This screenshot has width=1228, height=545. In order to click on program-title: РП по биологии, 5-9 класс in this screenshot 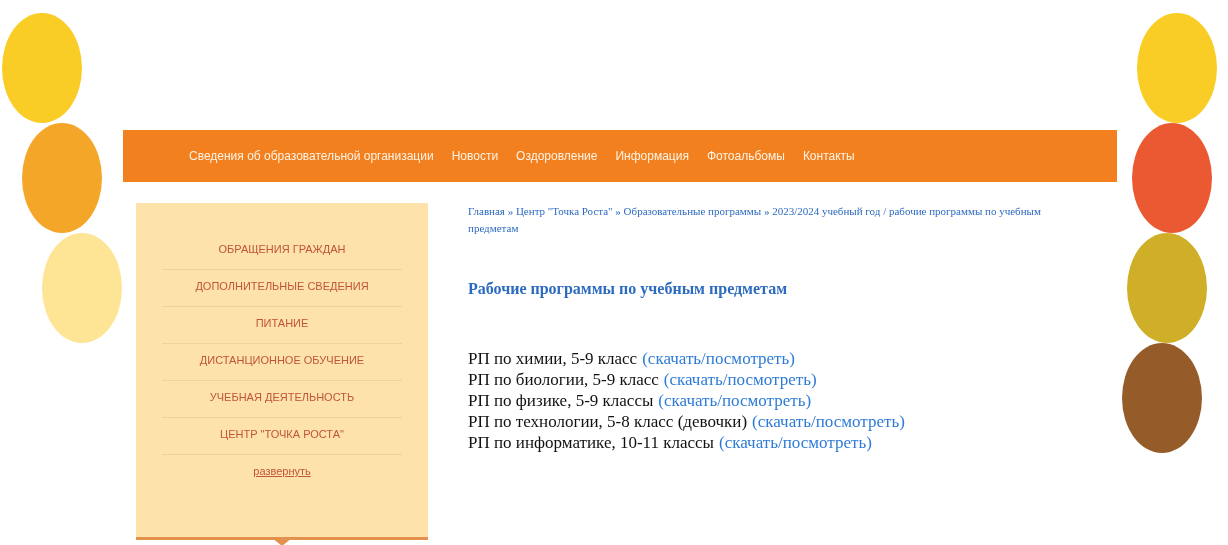, I will do `click(563, 379)`.